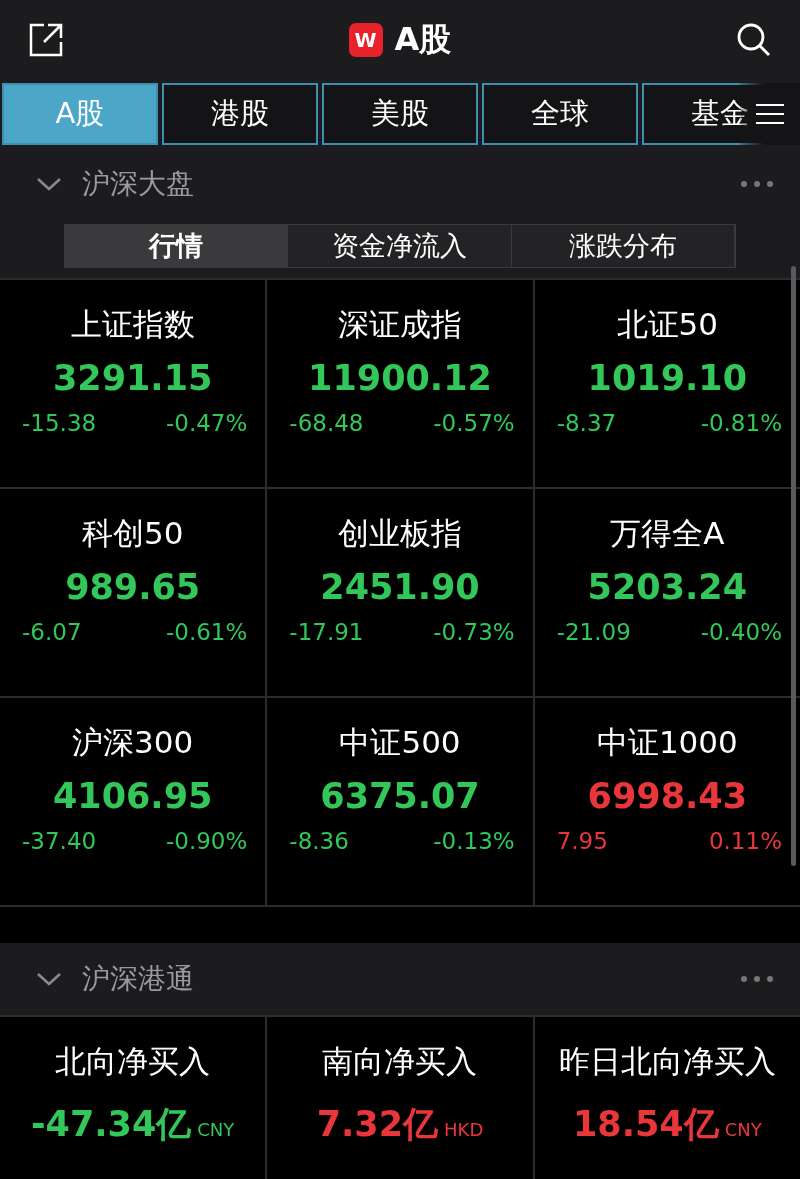  What do you see at coordinates (474, 423) in the screenshot?
I see `change-percent: -0.57%` at bounding box center [474, 423].